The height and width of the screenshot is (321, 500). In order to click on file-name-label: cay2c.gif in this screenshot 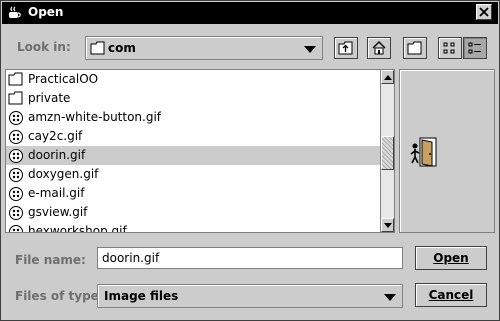, I will do `click(55, 136)`.